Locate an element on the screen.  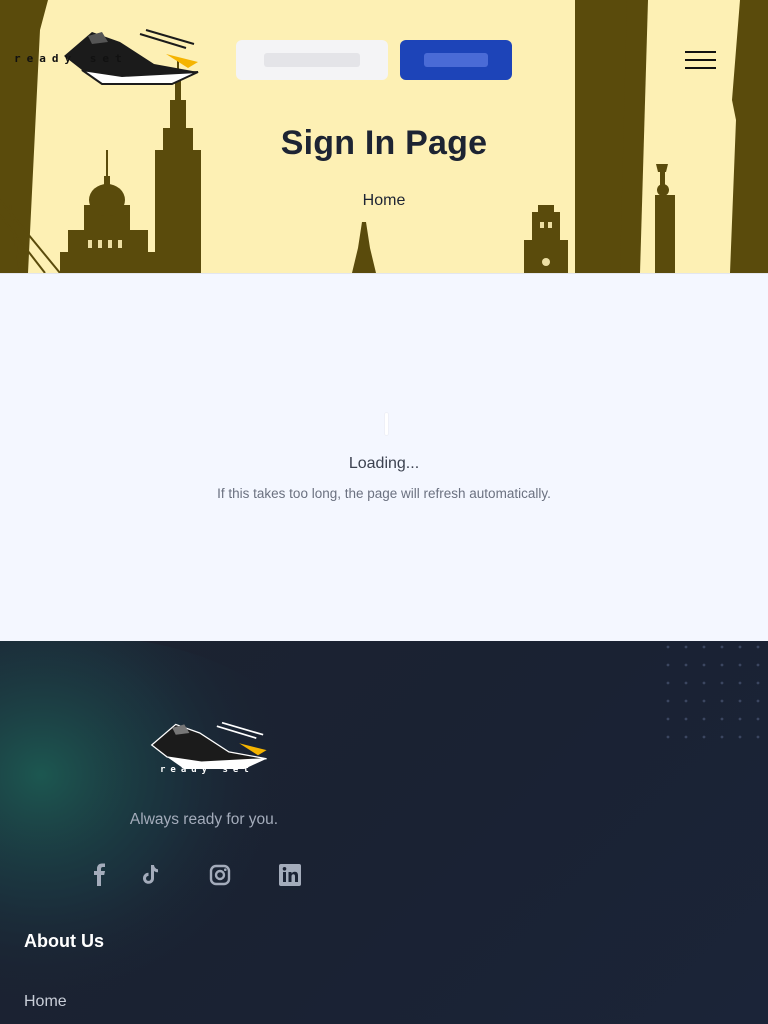
linkedin-icon is located at coordinates (290, 875).